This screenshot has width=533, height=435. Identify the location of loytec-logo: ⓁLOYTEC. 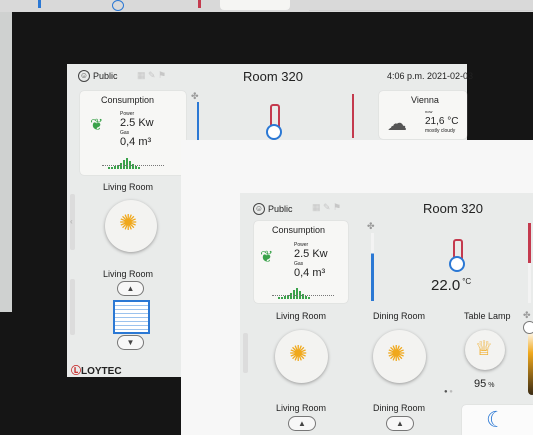
(96, 369).